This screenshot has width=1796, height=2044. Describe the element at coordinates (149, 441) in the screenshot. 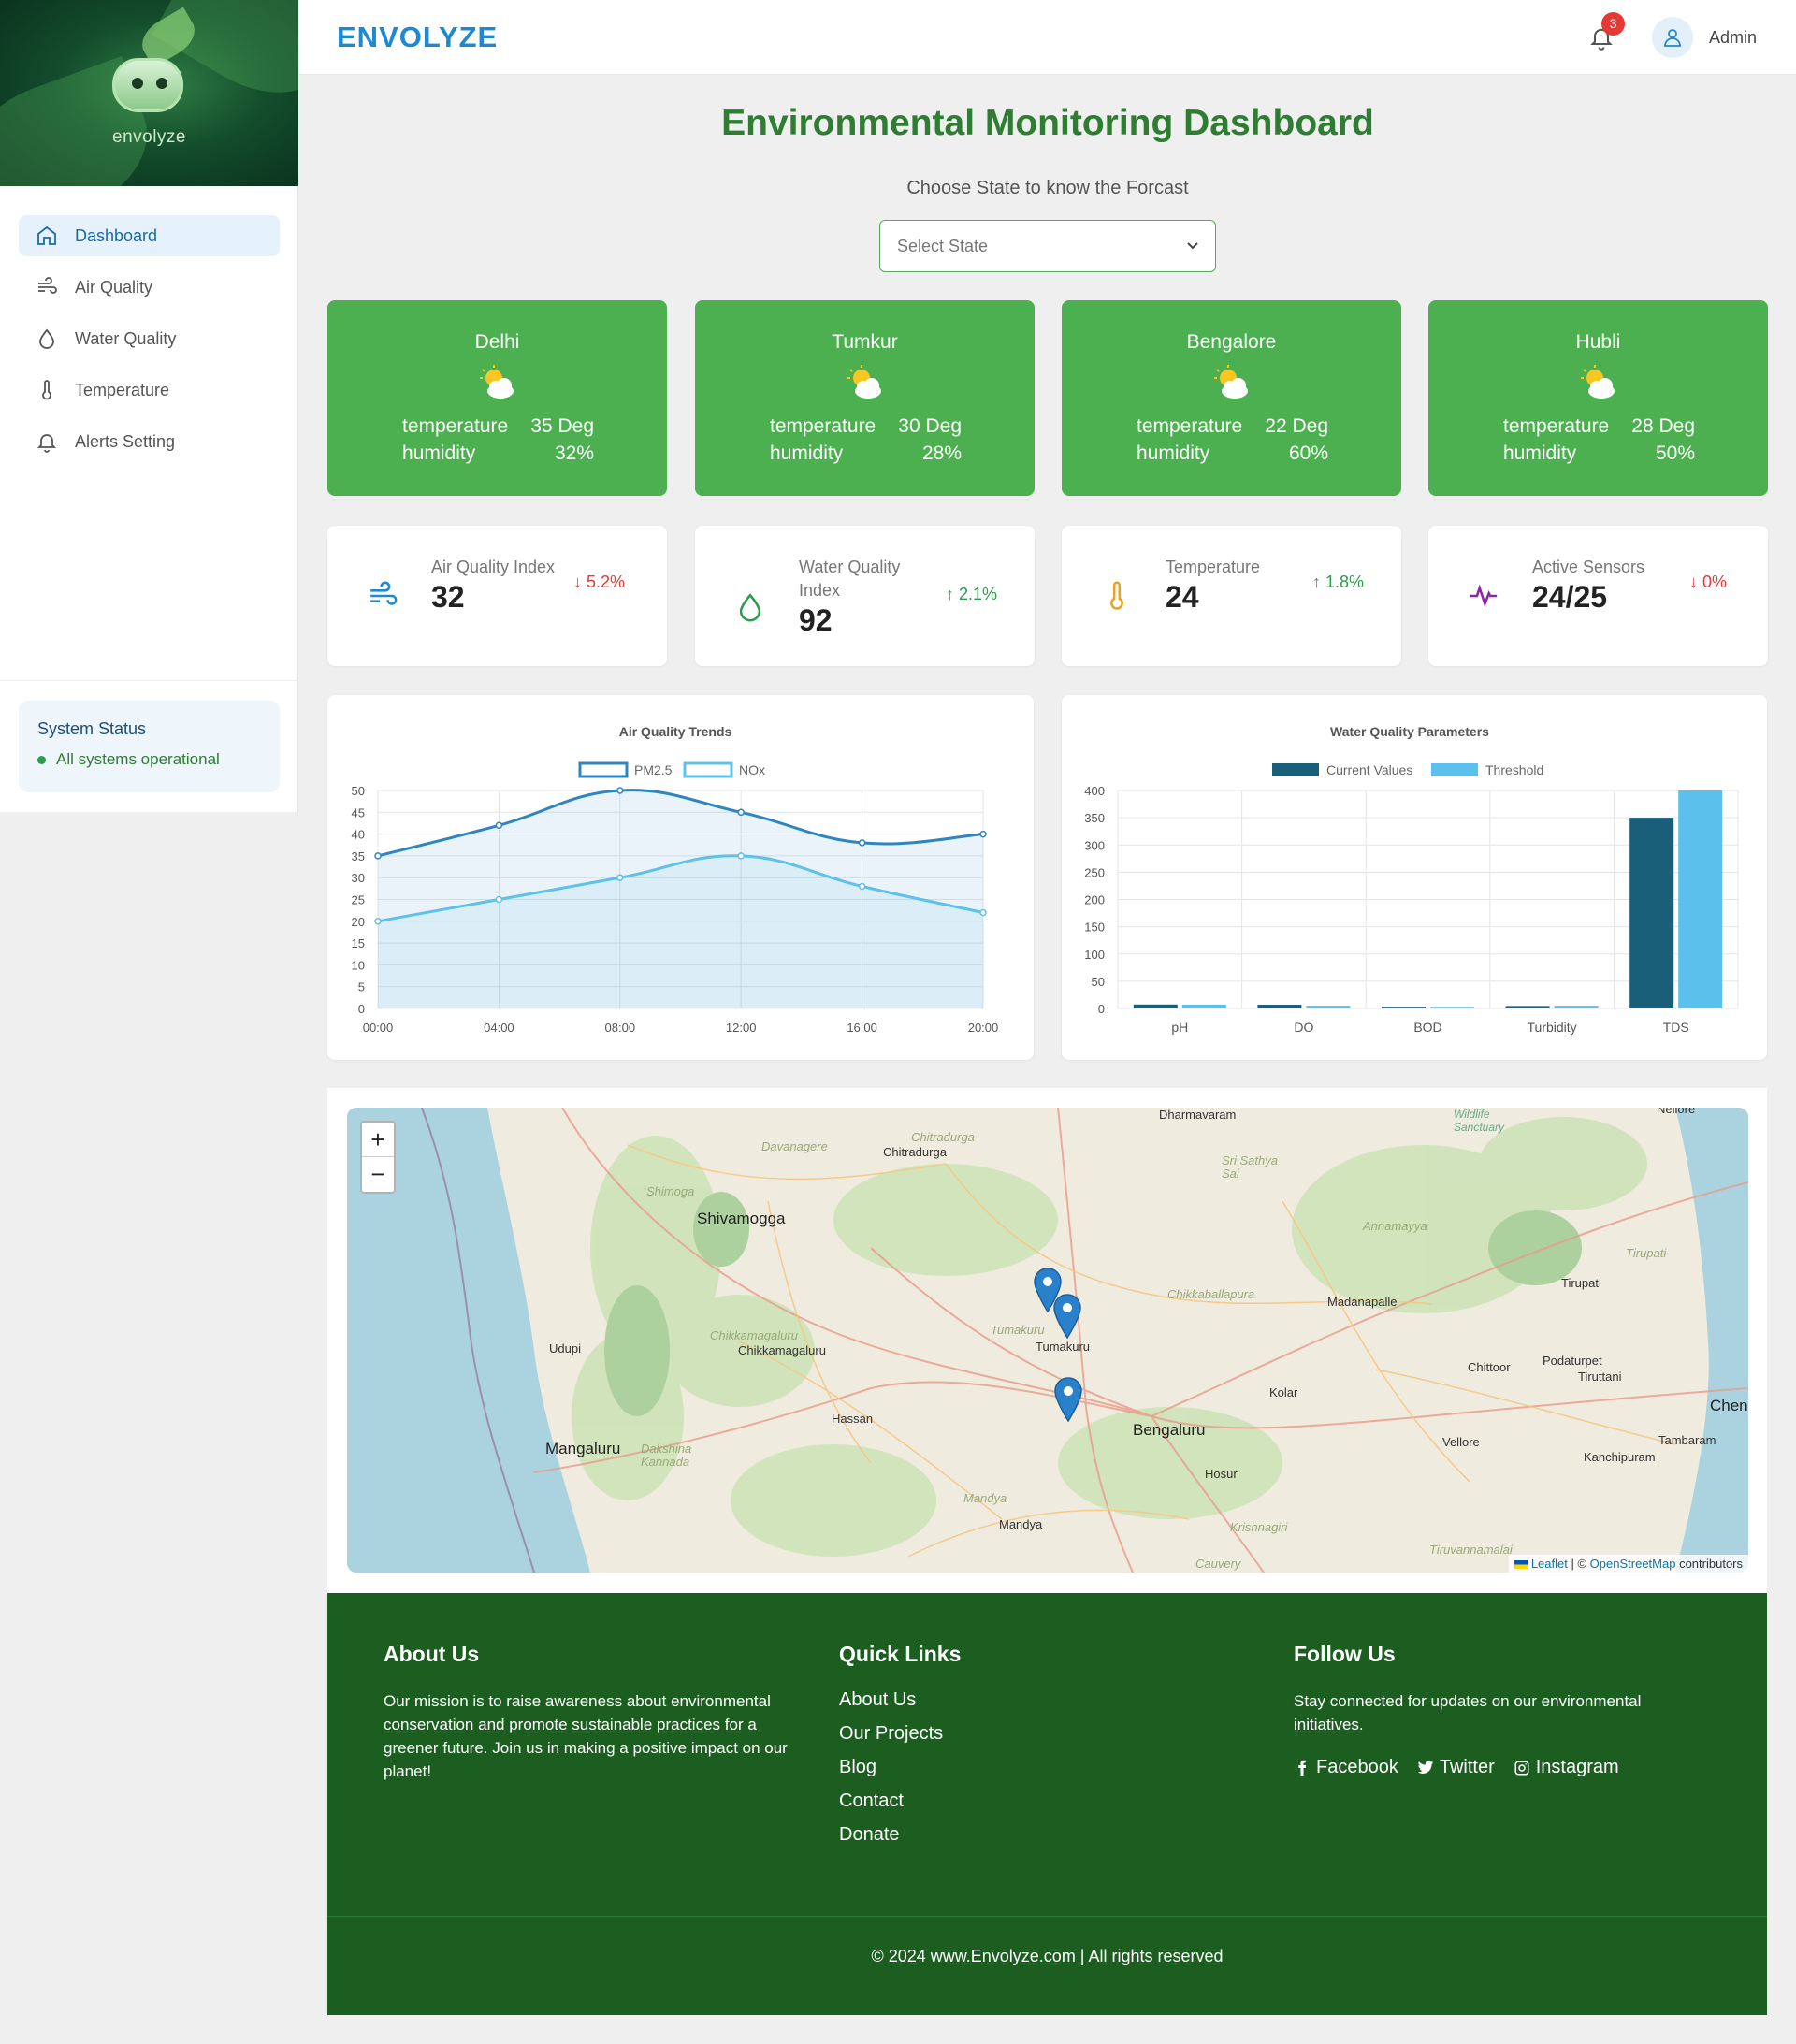

I see `sidebar-item-alerts-setting: Alerts Setting` at that location.